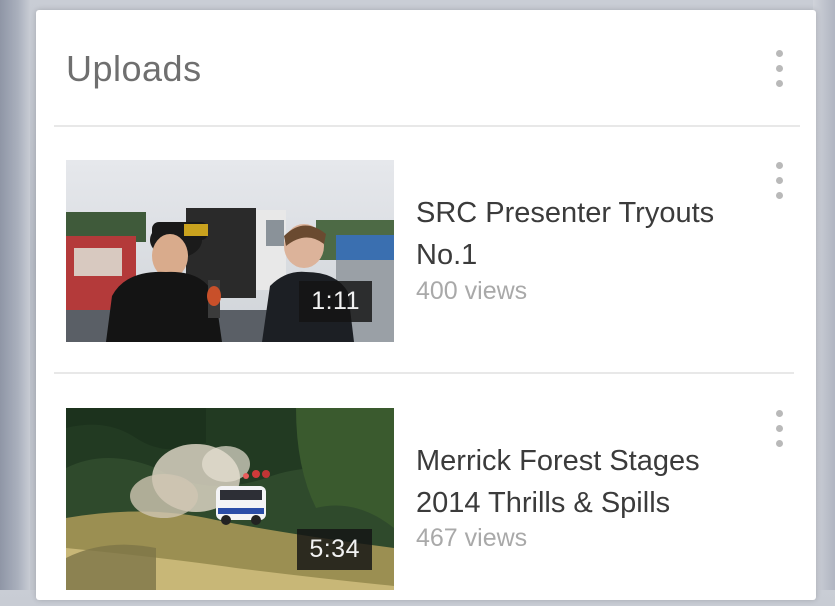 Image resolution: width=835 pixels, height=606 pixels. I want to click on video-duration: 5:34, so click(334, 549).